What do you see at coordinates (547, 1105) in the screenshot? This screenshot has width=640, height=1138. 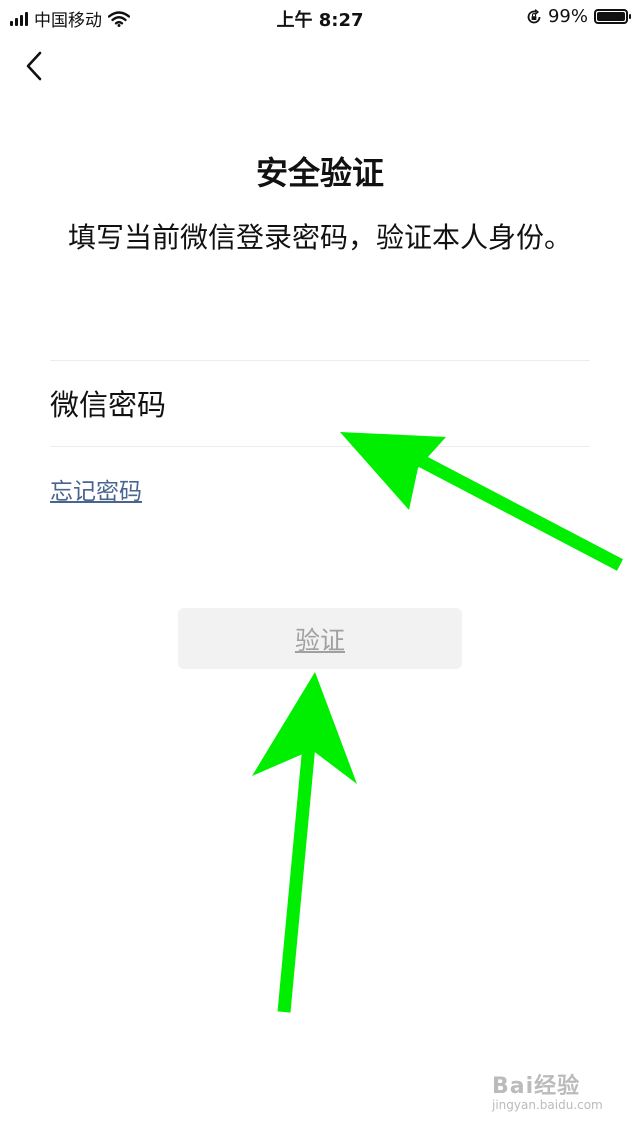 I see `watermark-url: jingyan.baidu.com` at bounding box center [547, 1105].